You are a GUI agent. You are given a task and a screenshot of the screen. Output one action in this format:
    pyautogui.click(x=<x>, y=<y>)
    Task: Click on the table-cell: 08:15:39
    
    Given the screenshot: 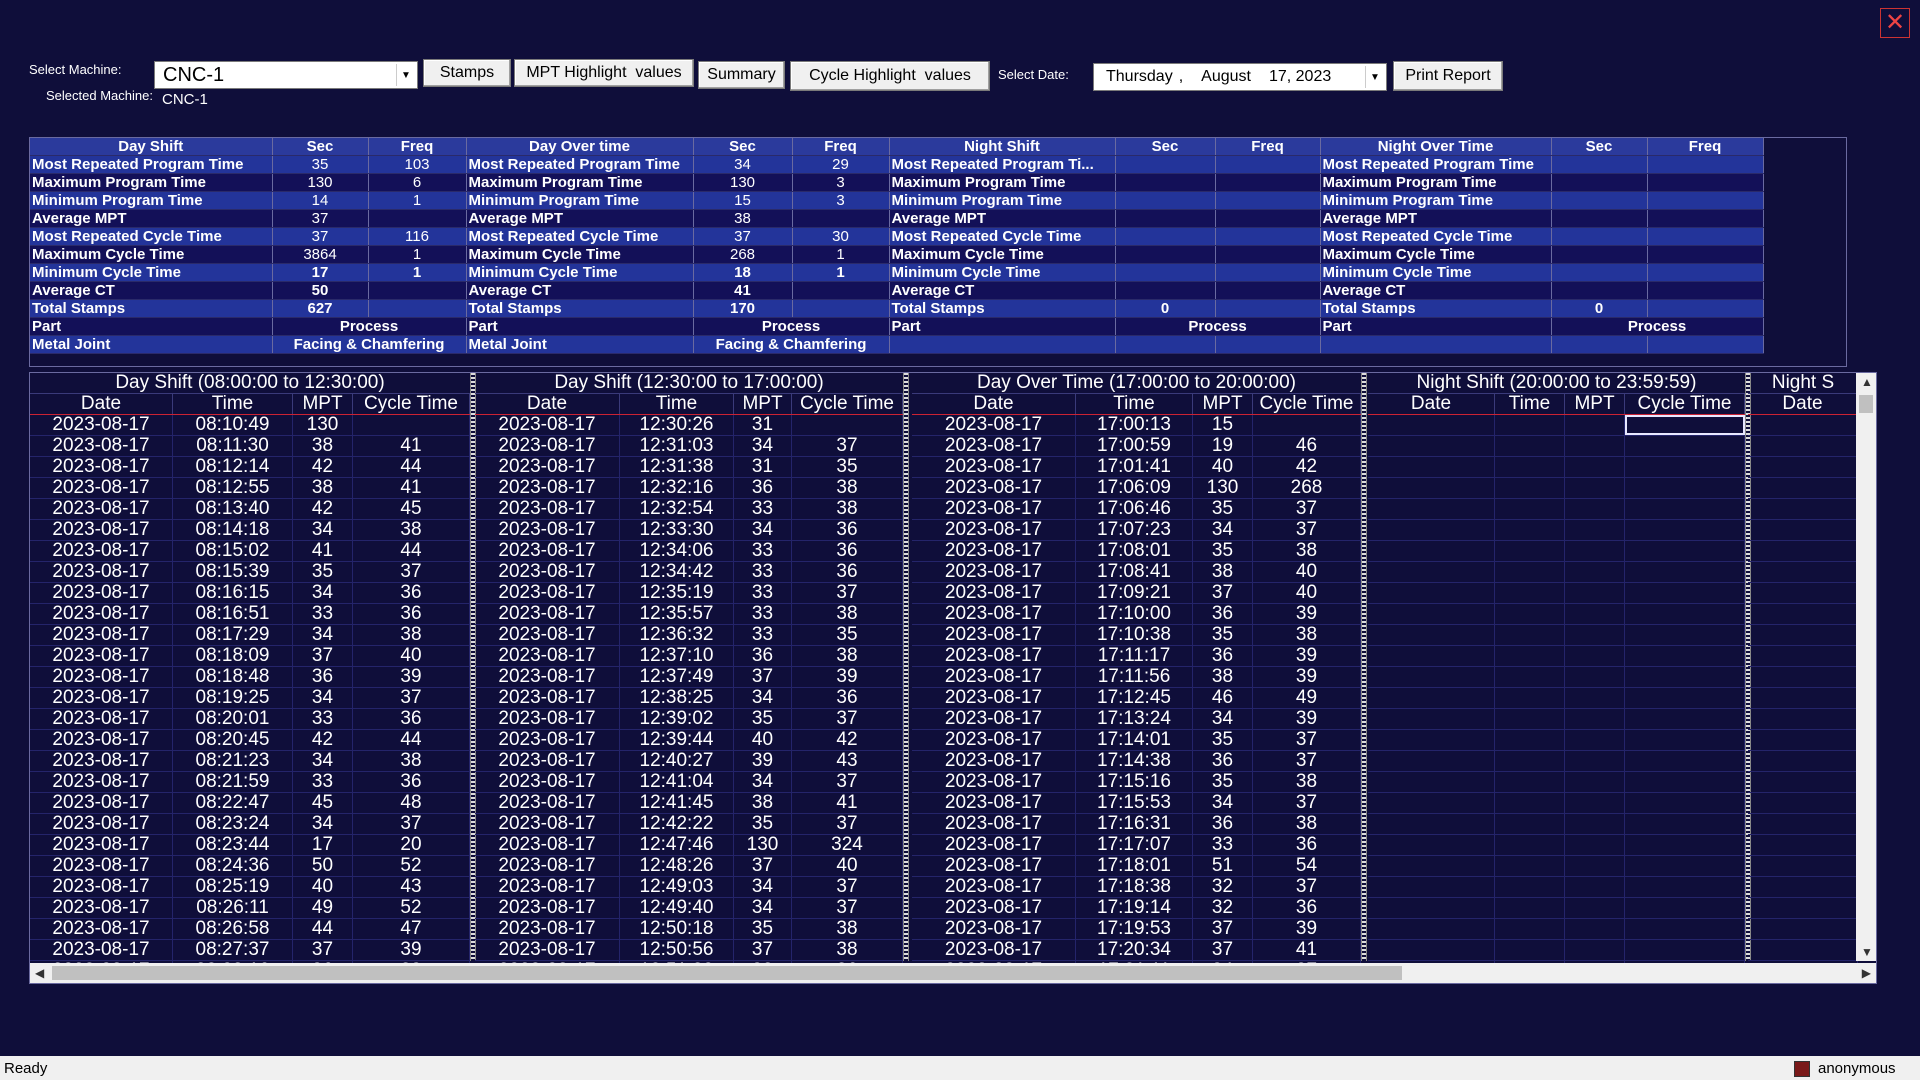 What is the action you would take?
    pyautogui.click(x=233, y=572)
    